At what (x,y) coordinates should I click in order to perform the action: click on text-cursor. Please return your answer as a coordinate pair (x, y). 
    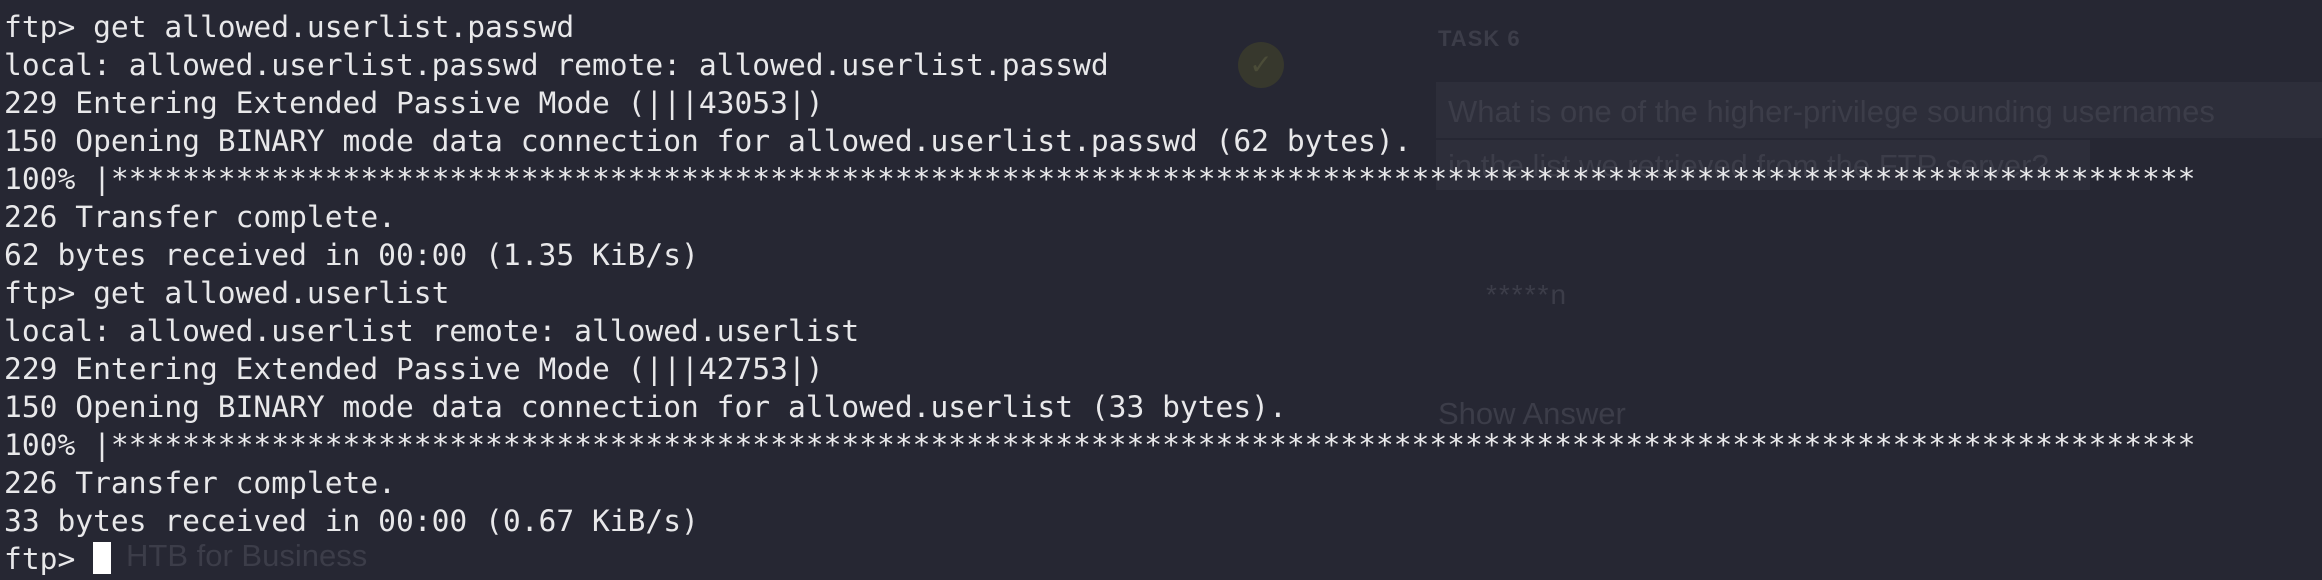
    Looking at the image, I should click on (102, 558).